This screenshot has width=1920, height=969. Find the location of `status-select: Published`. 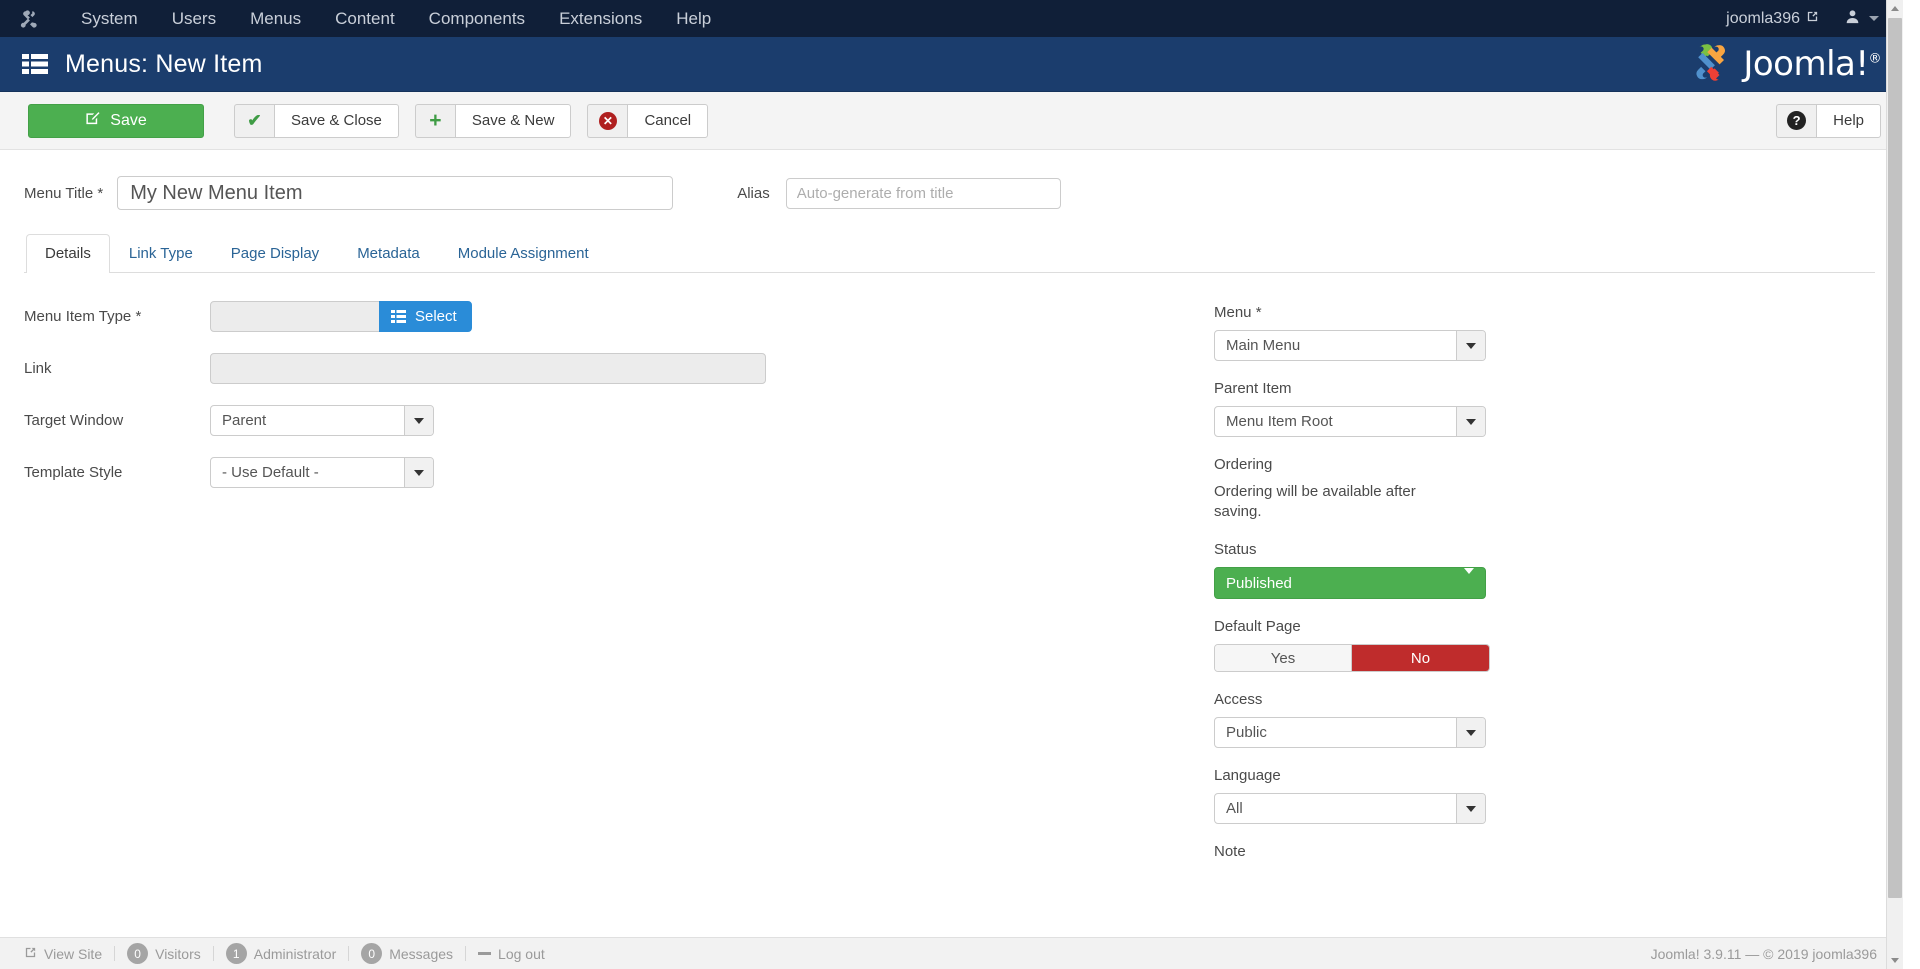

status-select: Published is located at coordinates (1350, 583).